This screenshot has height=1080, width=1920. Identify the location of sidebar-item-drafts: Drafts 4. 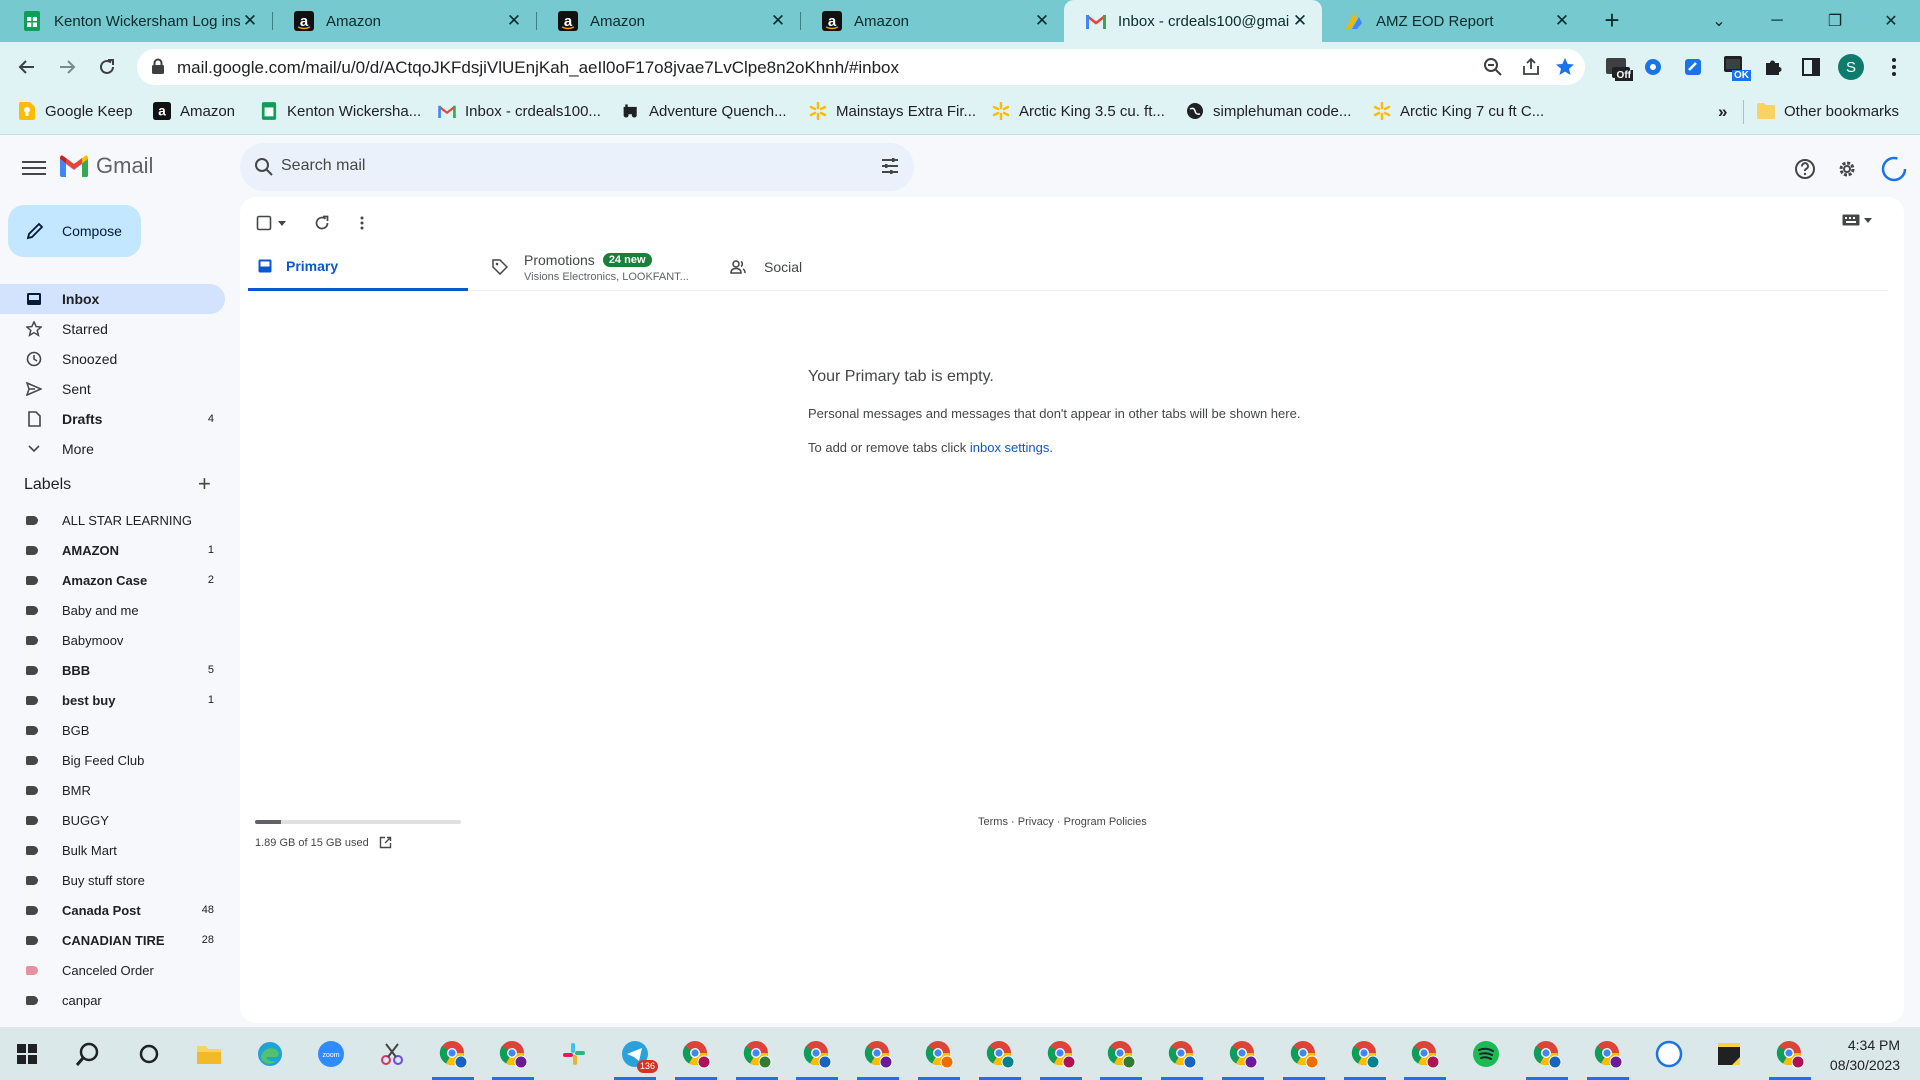
(112, 419).